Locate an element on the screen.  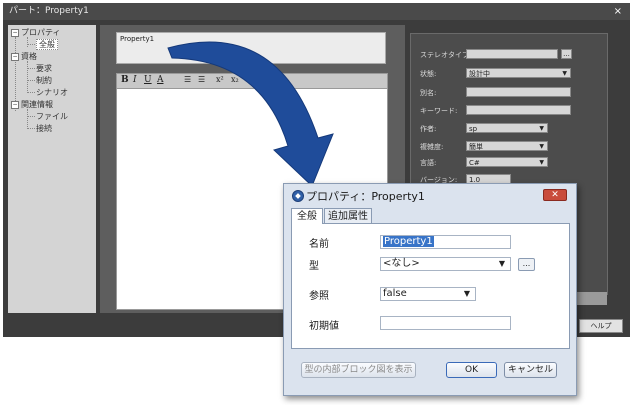
ok-button: OK is located at coordinates (471, 370).